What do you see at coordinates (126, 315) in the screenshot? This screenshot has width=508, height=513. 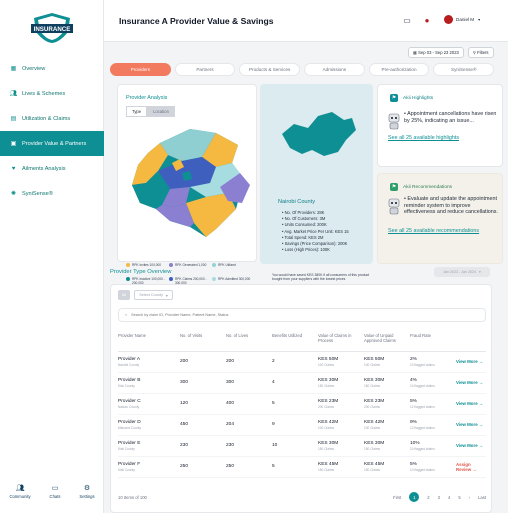 I see `search-icon: ⌕` at bounding box center [126, 315].